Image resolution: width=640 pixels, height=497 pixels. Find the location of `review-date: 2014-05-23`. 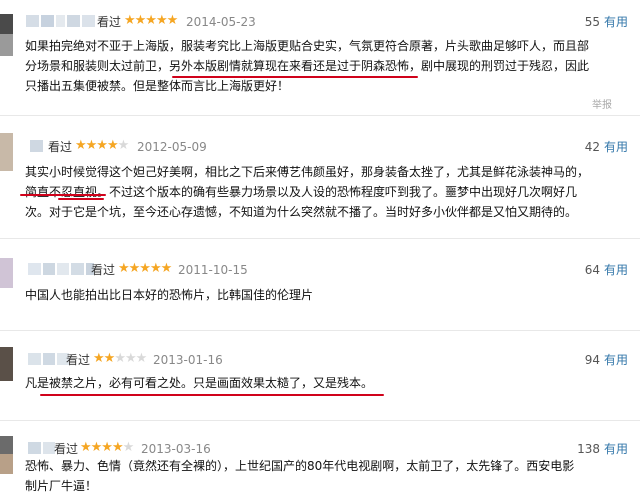

review-date: 2014-05-23 is located at coordinates (221, 22).